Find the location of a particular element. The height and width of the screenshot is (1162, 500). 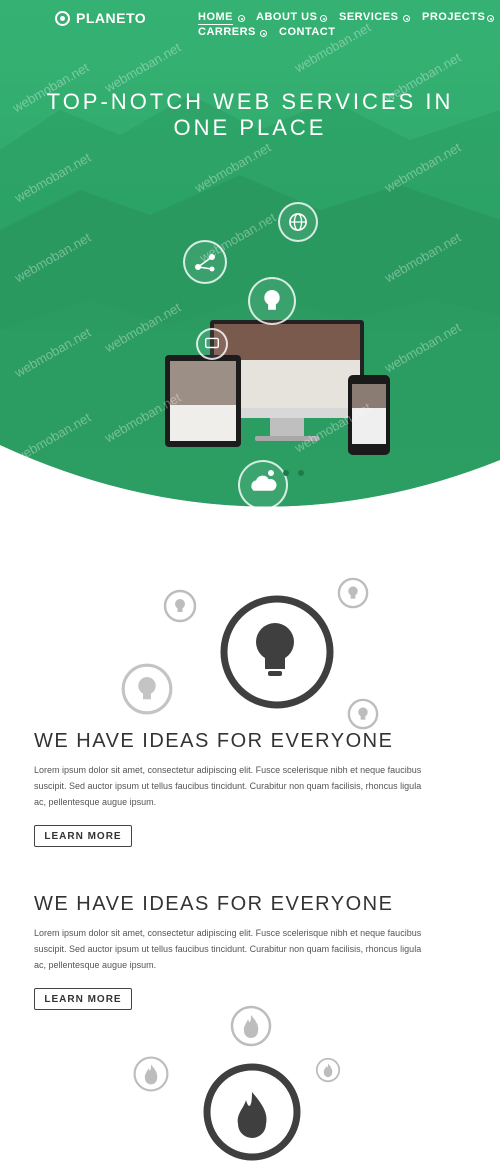

nav-item-home: HOME is located at coordinates (215, 18).